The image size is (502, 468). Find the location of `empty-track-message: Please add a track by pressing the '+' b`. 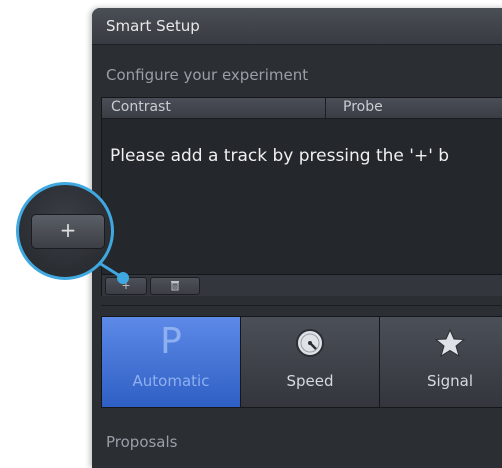

empty-track-message: Please add a track by pressing the '+' b is located at coordinates (280, 156).